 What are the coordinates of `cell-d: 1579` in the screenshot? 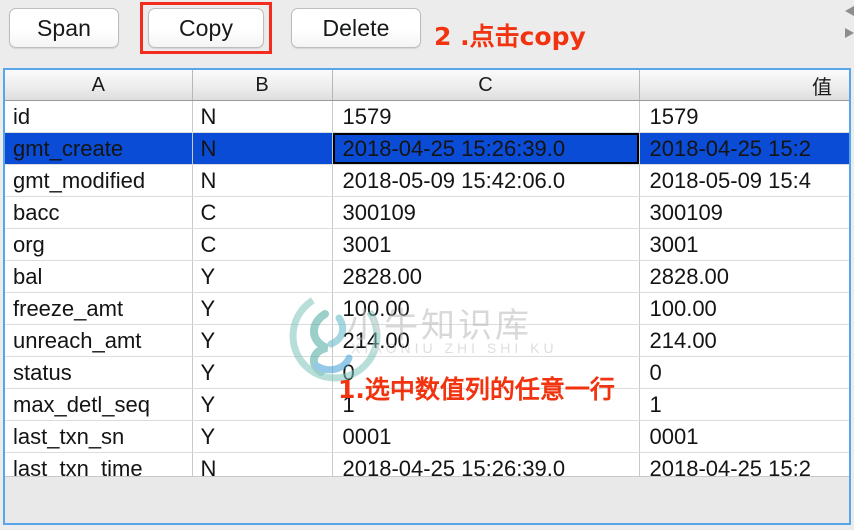 It's located at (744, 116).